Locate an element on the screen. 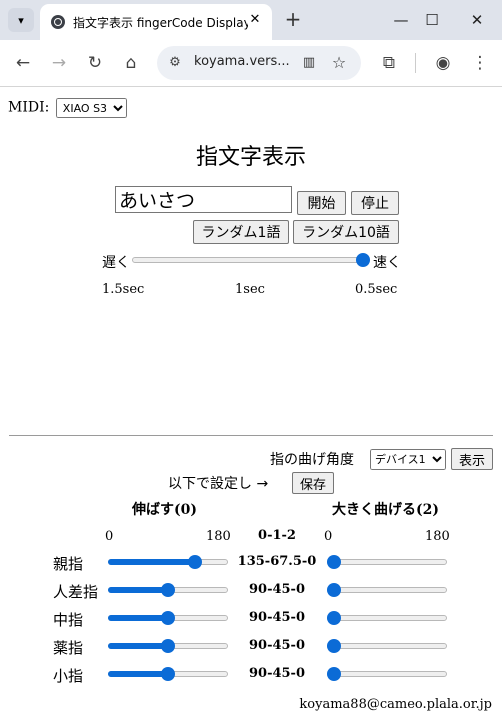 Image resolution: width=502 pixels, height=725 pixels. forward-icon: → is located at coordinates (59, 63).